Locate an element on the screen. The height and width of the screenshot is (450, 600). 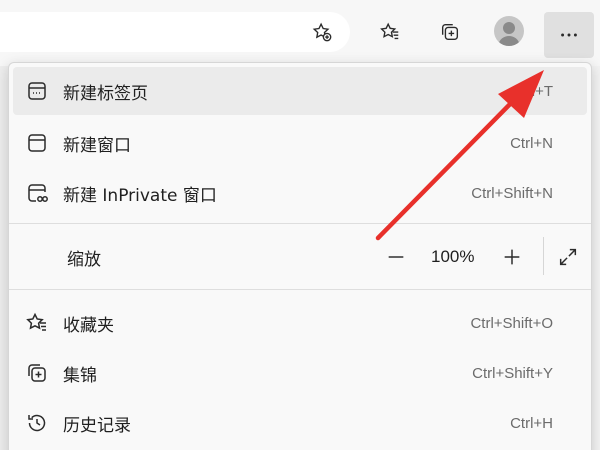
fullscreen-button is located at coordinates (568, 257).